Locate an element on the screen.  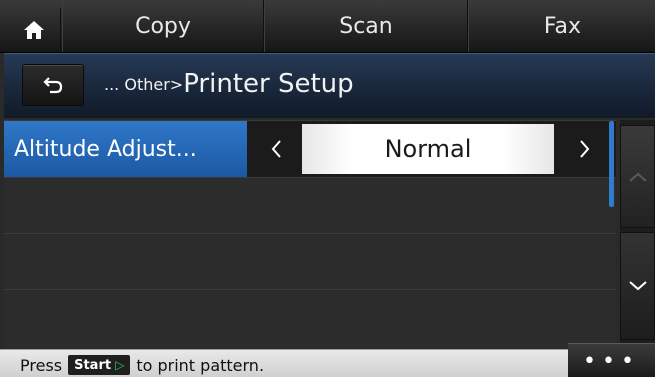
play-icon: ▷ is located at coordinates (120, 365).